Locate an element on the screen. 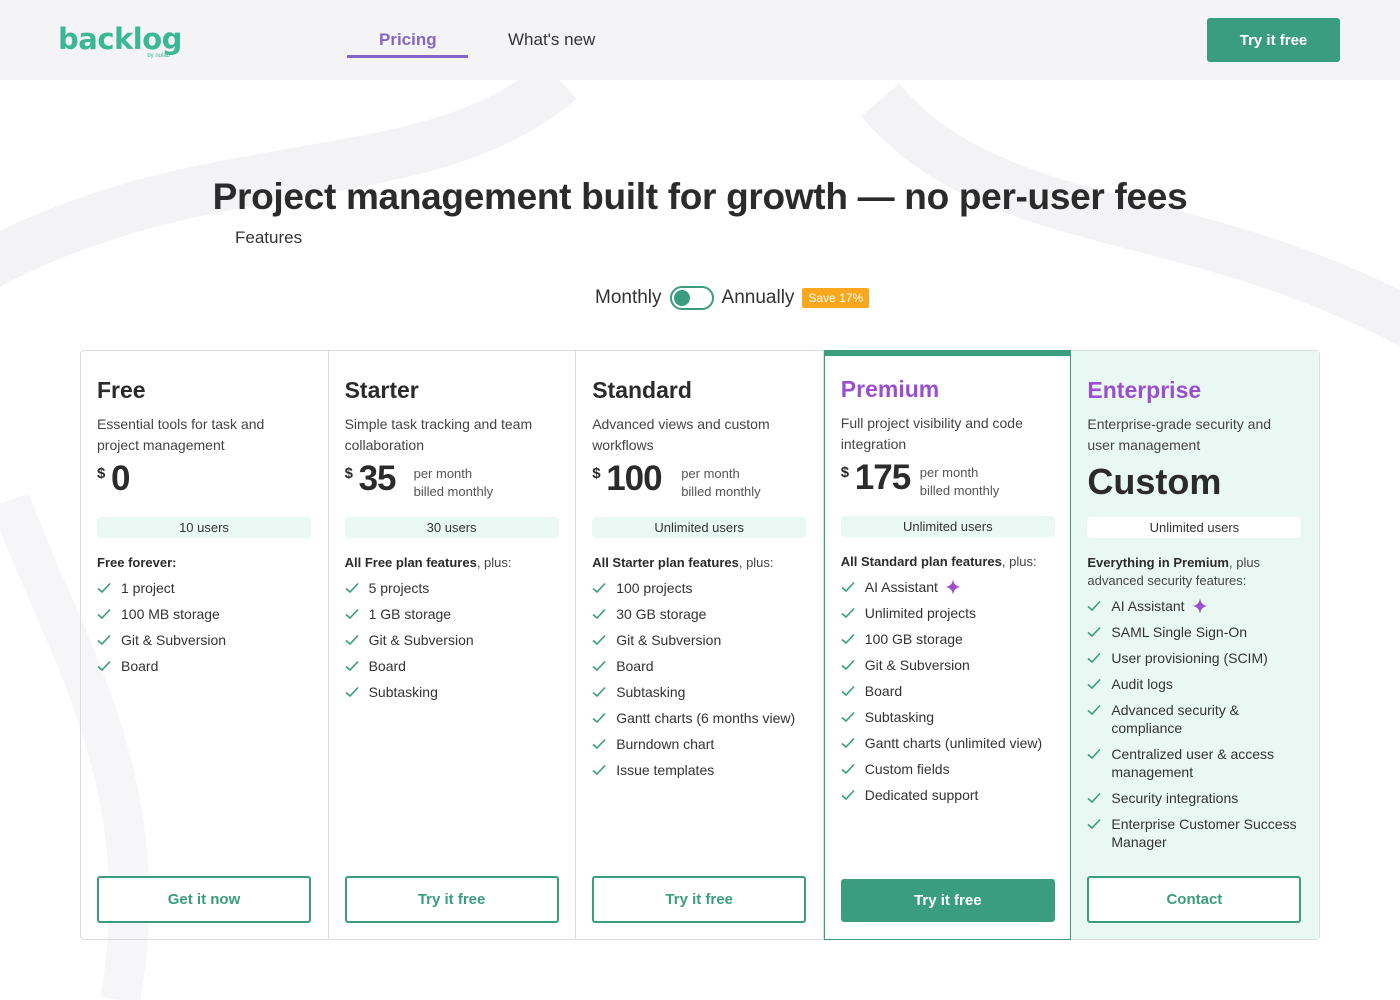 Image resolution: width=1400 pixels, height=1000 pixels. backlog-logo: backlog by nulab is located at coordinates (120, 42).